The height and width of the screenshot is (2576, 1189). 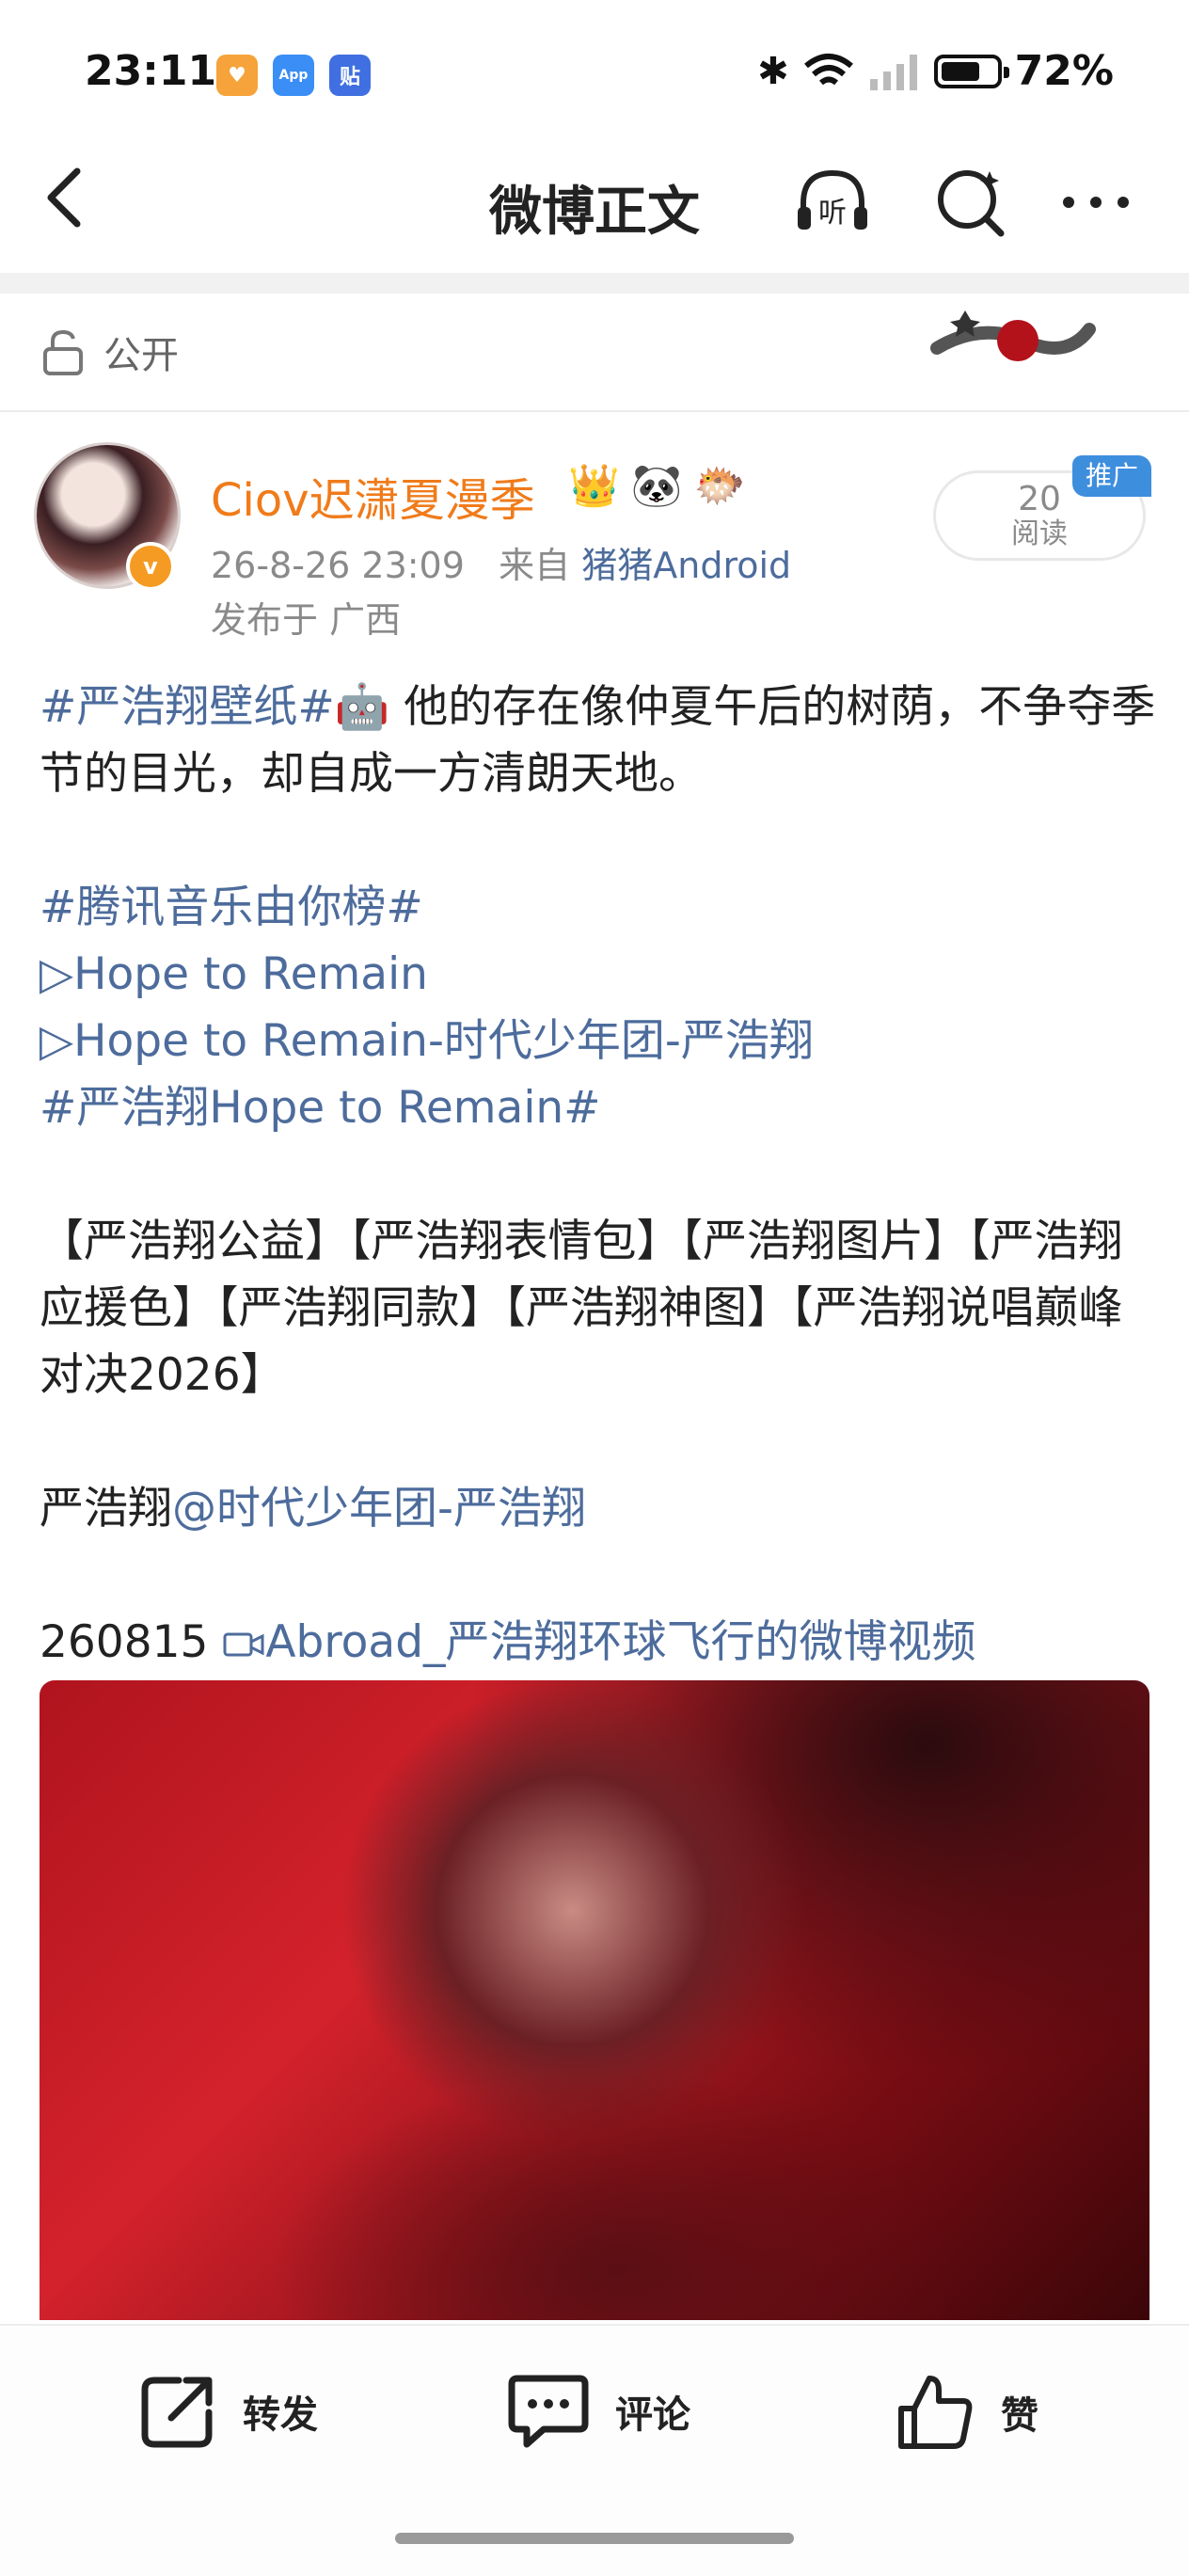 I want to click on signal-icon, so click(x=893, y=72).